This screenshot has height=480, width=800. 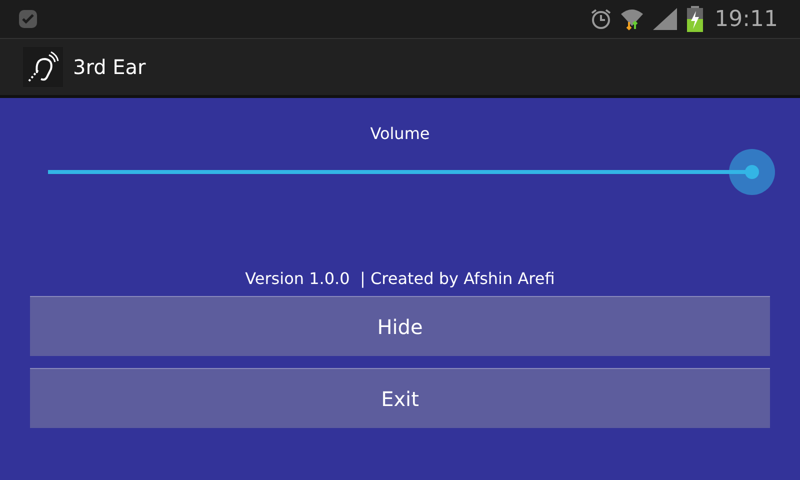 What do you see at coordinates (664, 19) in the screenshot?
I see `signal-icon` at bounding box center [664, 19].